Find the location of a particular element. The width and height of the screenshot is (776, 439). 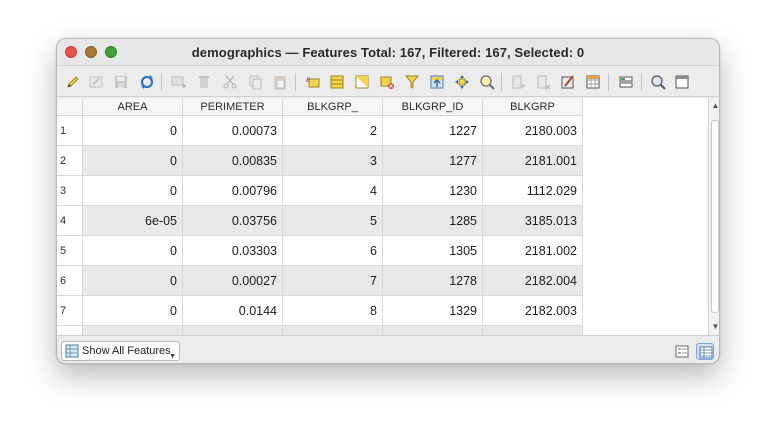

delete-icon is located at coordinates (204, 82).